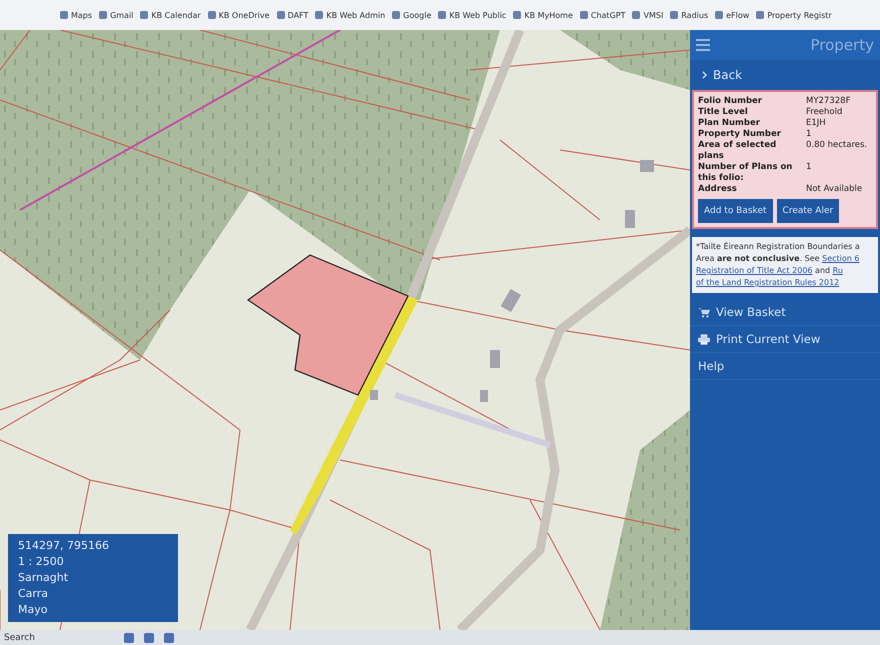 Image resolution: width=880 pixels, height=645 pixels. What do you see at coordinates (785, 366) in the screenshot?
I see `menu-item: Help` at bounding box center [785, 366].